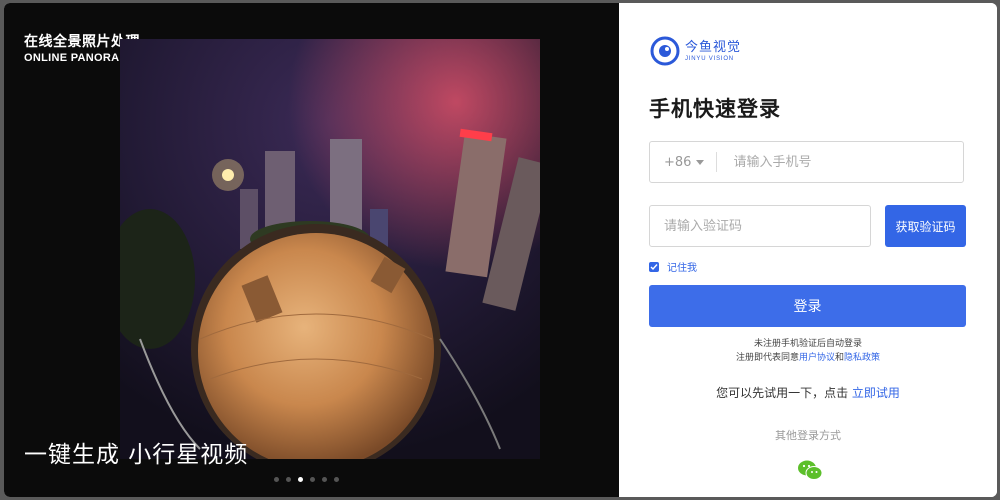 This screenshot has height=500, width=1000. Describe the element at coordinates (767, 358) in the screenshot. I see `agreement-prefix: 注册即代表同意` at that location.